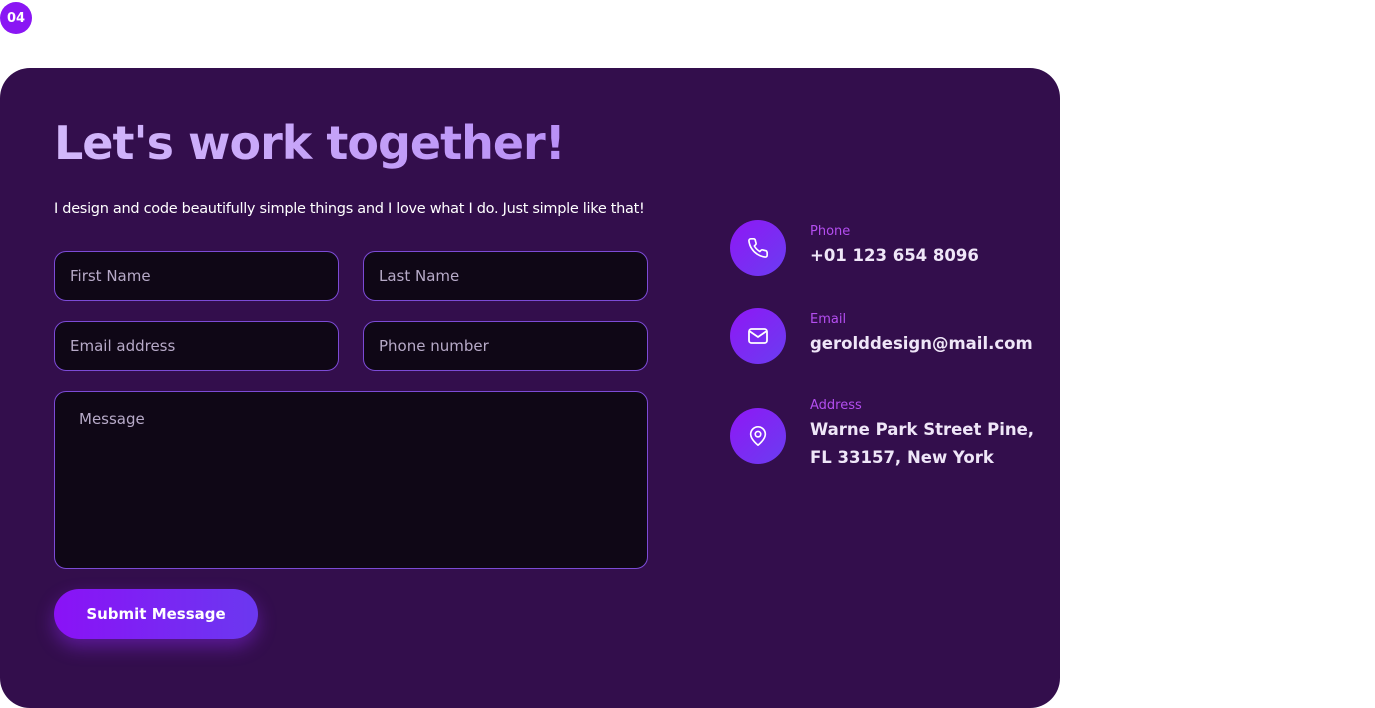  I want to click on address-line-2: FL 33157, New York, so click(902, 457).